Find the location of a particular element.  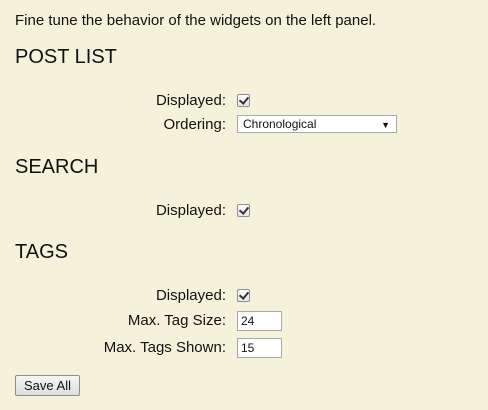

post-list-ordering-row: Ordering: Chronological ▼ is located at coordinates (244, 125).